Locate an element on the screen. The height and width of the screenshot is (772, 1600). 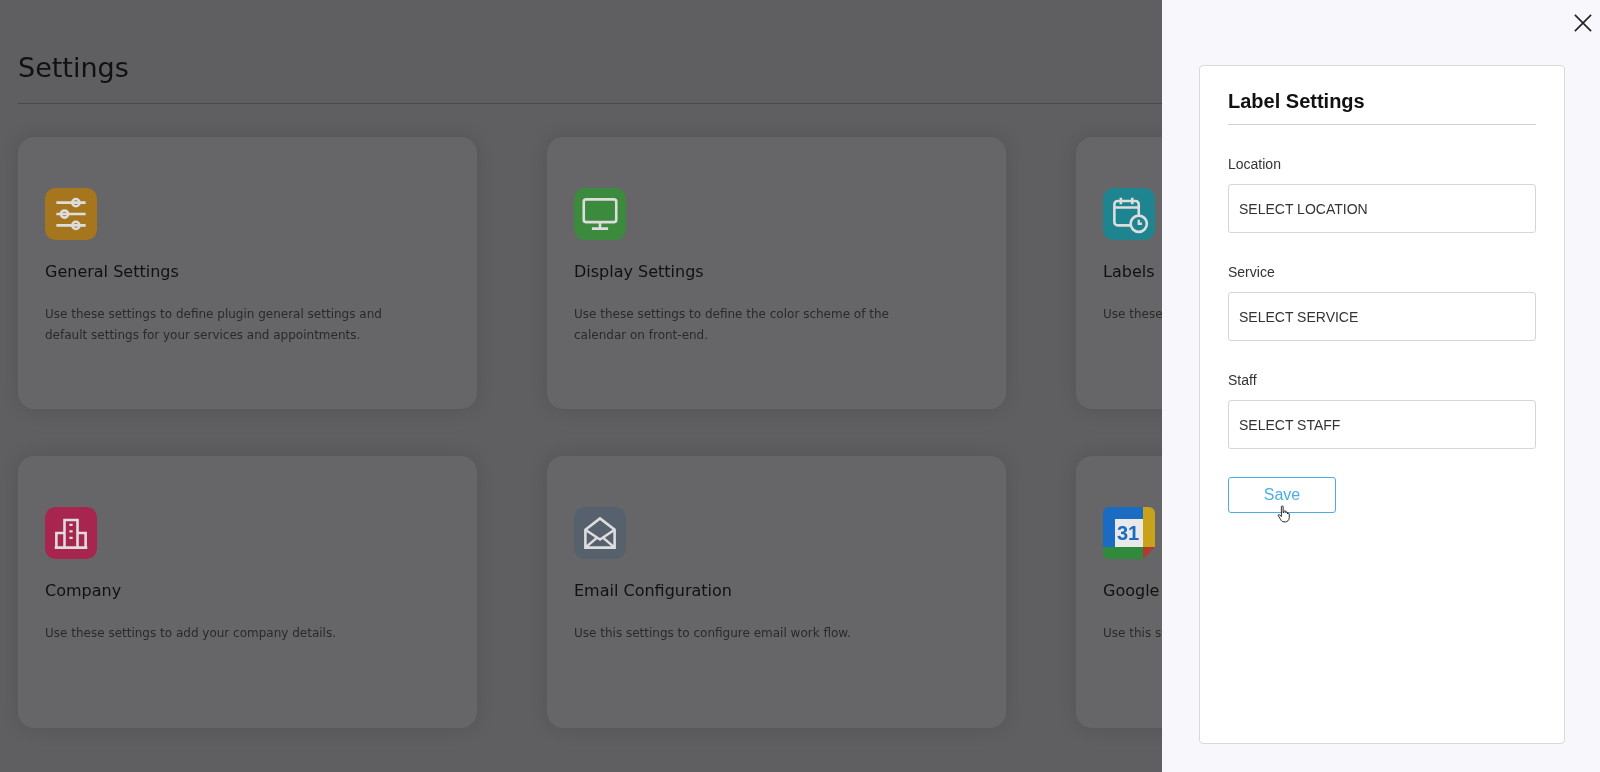
settings-card: Email Configuration Use this settings to configure email work flow. is located at coordinates (776, 592).